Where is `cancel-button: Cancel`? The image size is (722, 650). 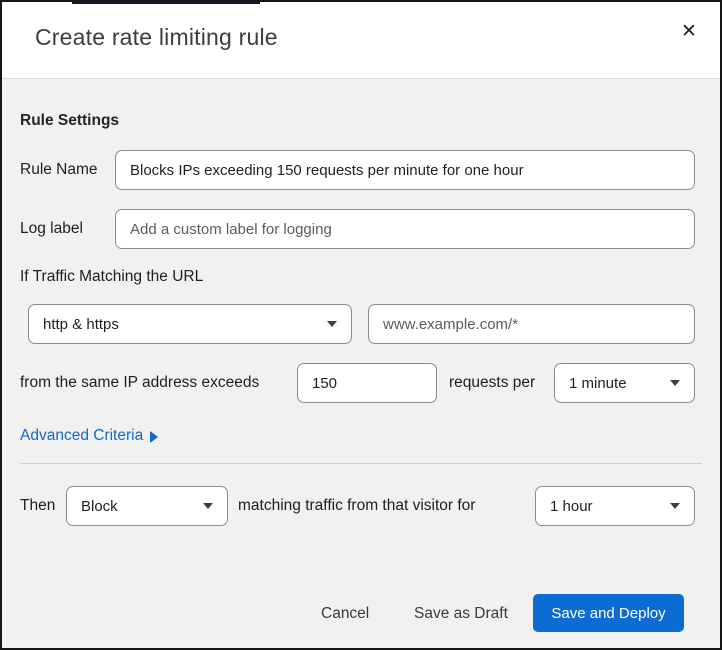 cancel-button: Cancel is located at coordinates (345, 614).